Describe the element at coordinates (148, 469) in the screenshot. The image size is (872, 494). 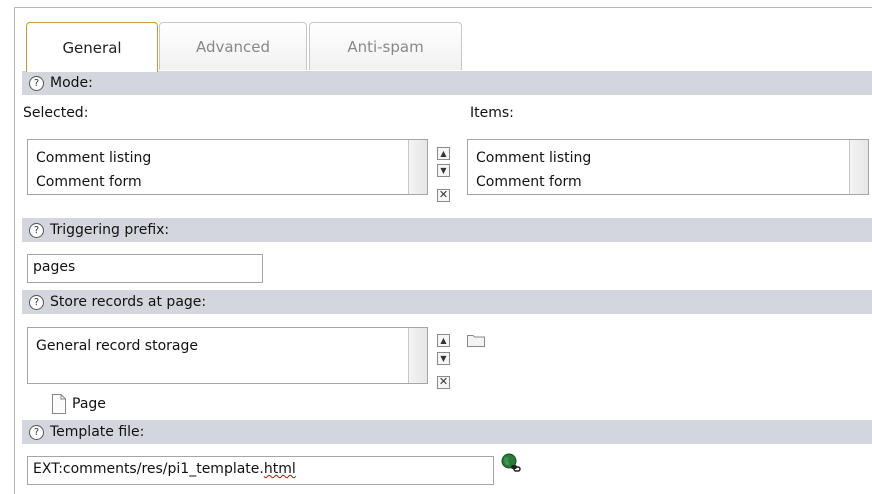
I see `template-file-path: EXT:comments/res/pi1_template.` at that location.